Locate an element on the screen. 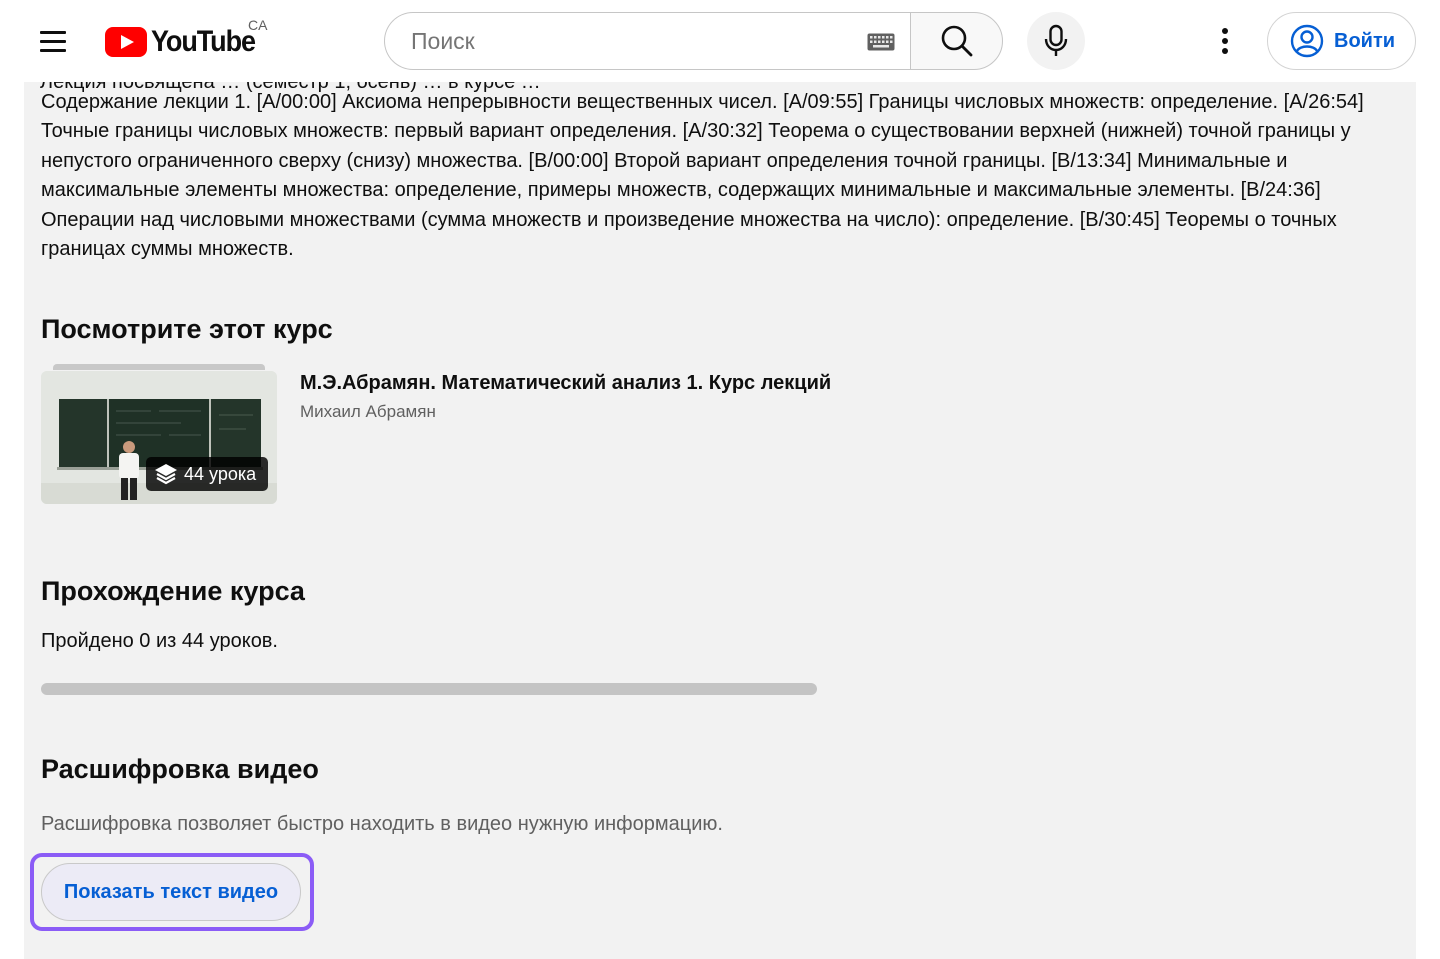 Image resolution: width=1440 pixels, height=959 pixels. progress-section-title: Прохождение курса is located at coordinates (173, 591).